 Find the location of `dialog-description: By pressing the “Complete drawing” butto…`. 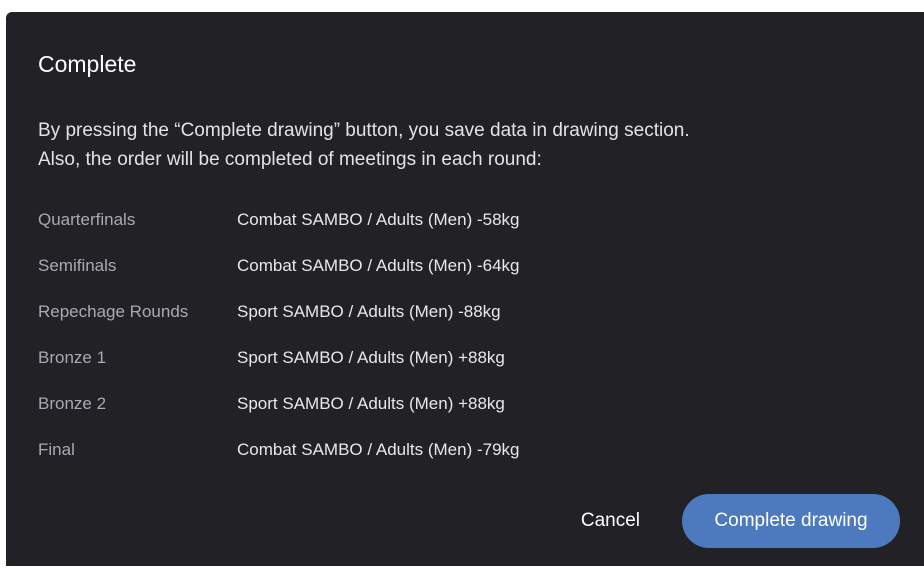

dialog-description: By pressing the “Complete drawing” butto… is located at coordinates (468, 145).